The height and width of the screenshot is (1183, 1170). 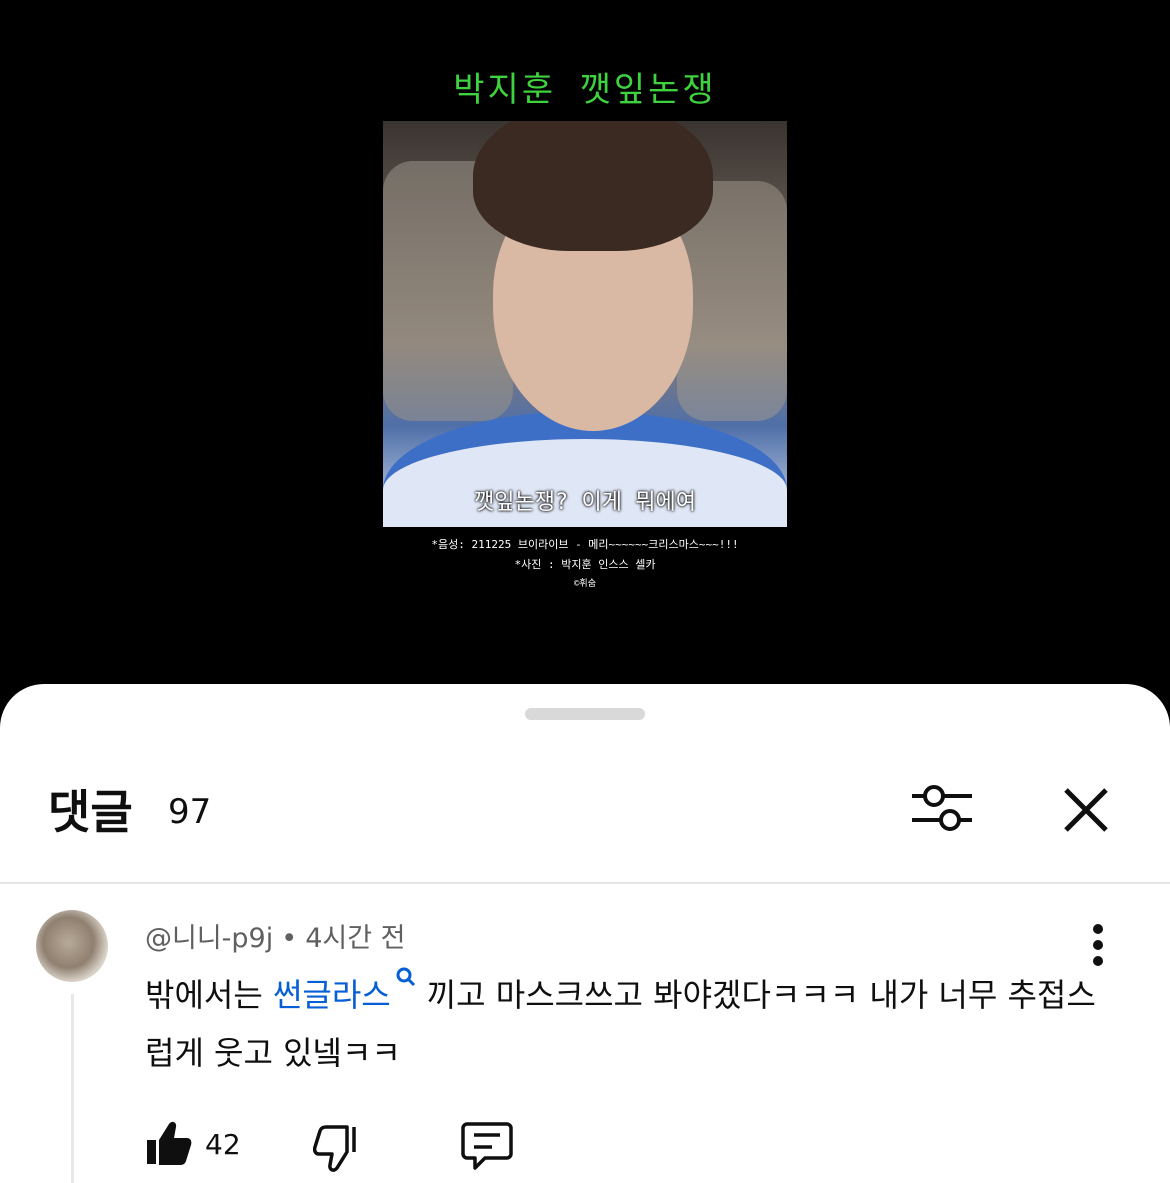 I want to click on like-button, so click(x=169, y=1144).